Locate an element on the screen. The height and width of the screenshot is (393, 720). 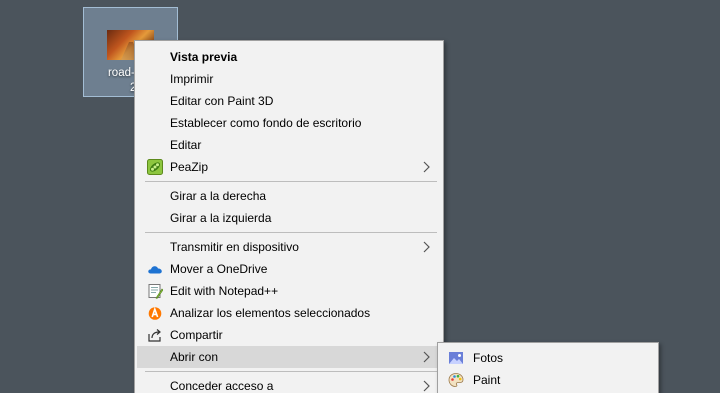
menu-item-onedrive: Mover a OneDrive is located at coordinates (289, 269).